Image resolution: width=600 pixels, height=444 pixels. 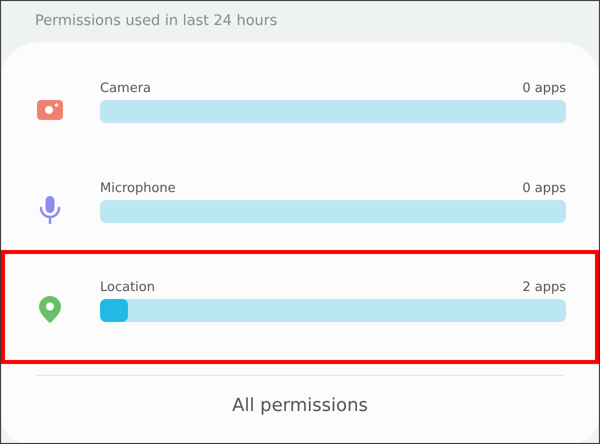 What do you see at coordinates (156, 21) in the screenshot?
I see `section-header: Permissions used in last 24 hours` at bounding box center [156, 21].